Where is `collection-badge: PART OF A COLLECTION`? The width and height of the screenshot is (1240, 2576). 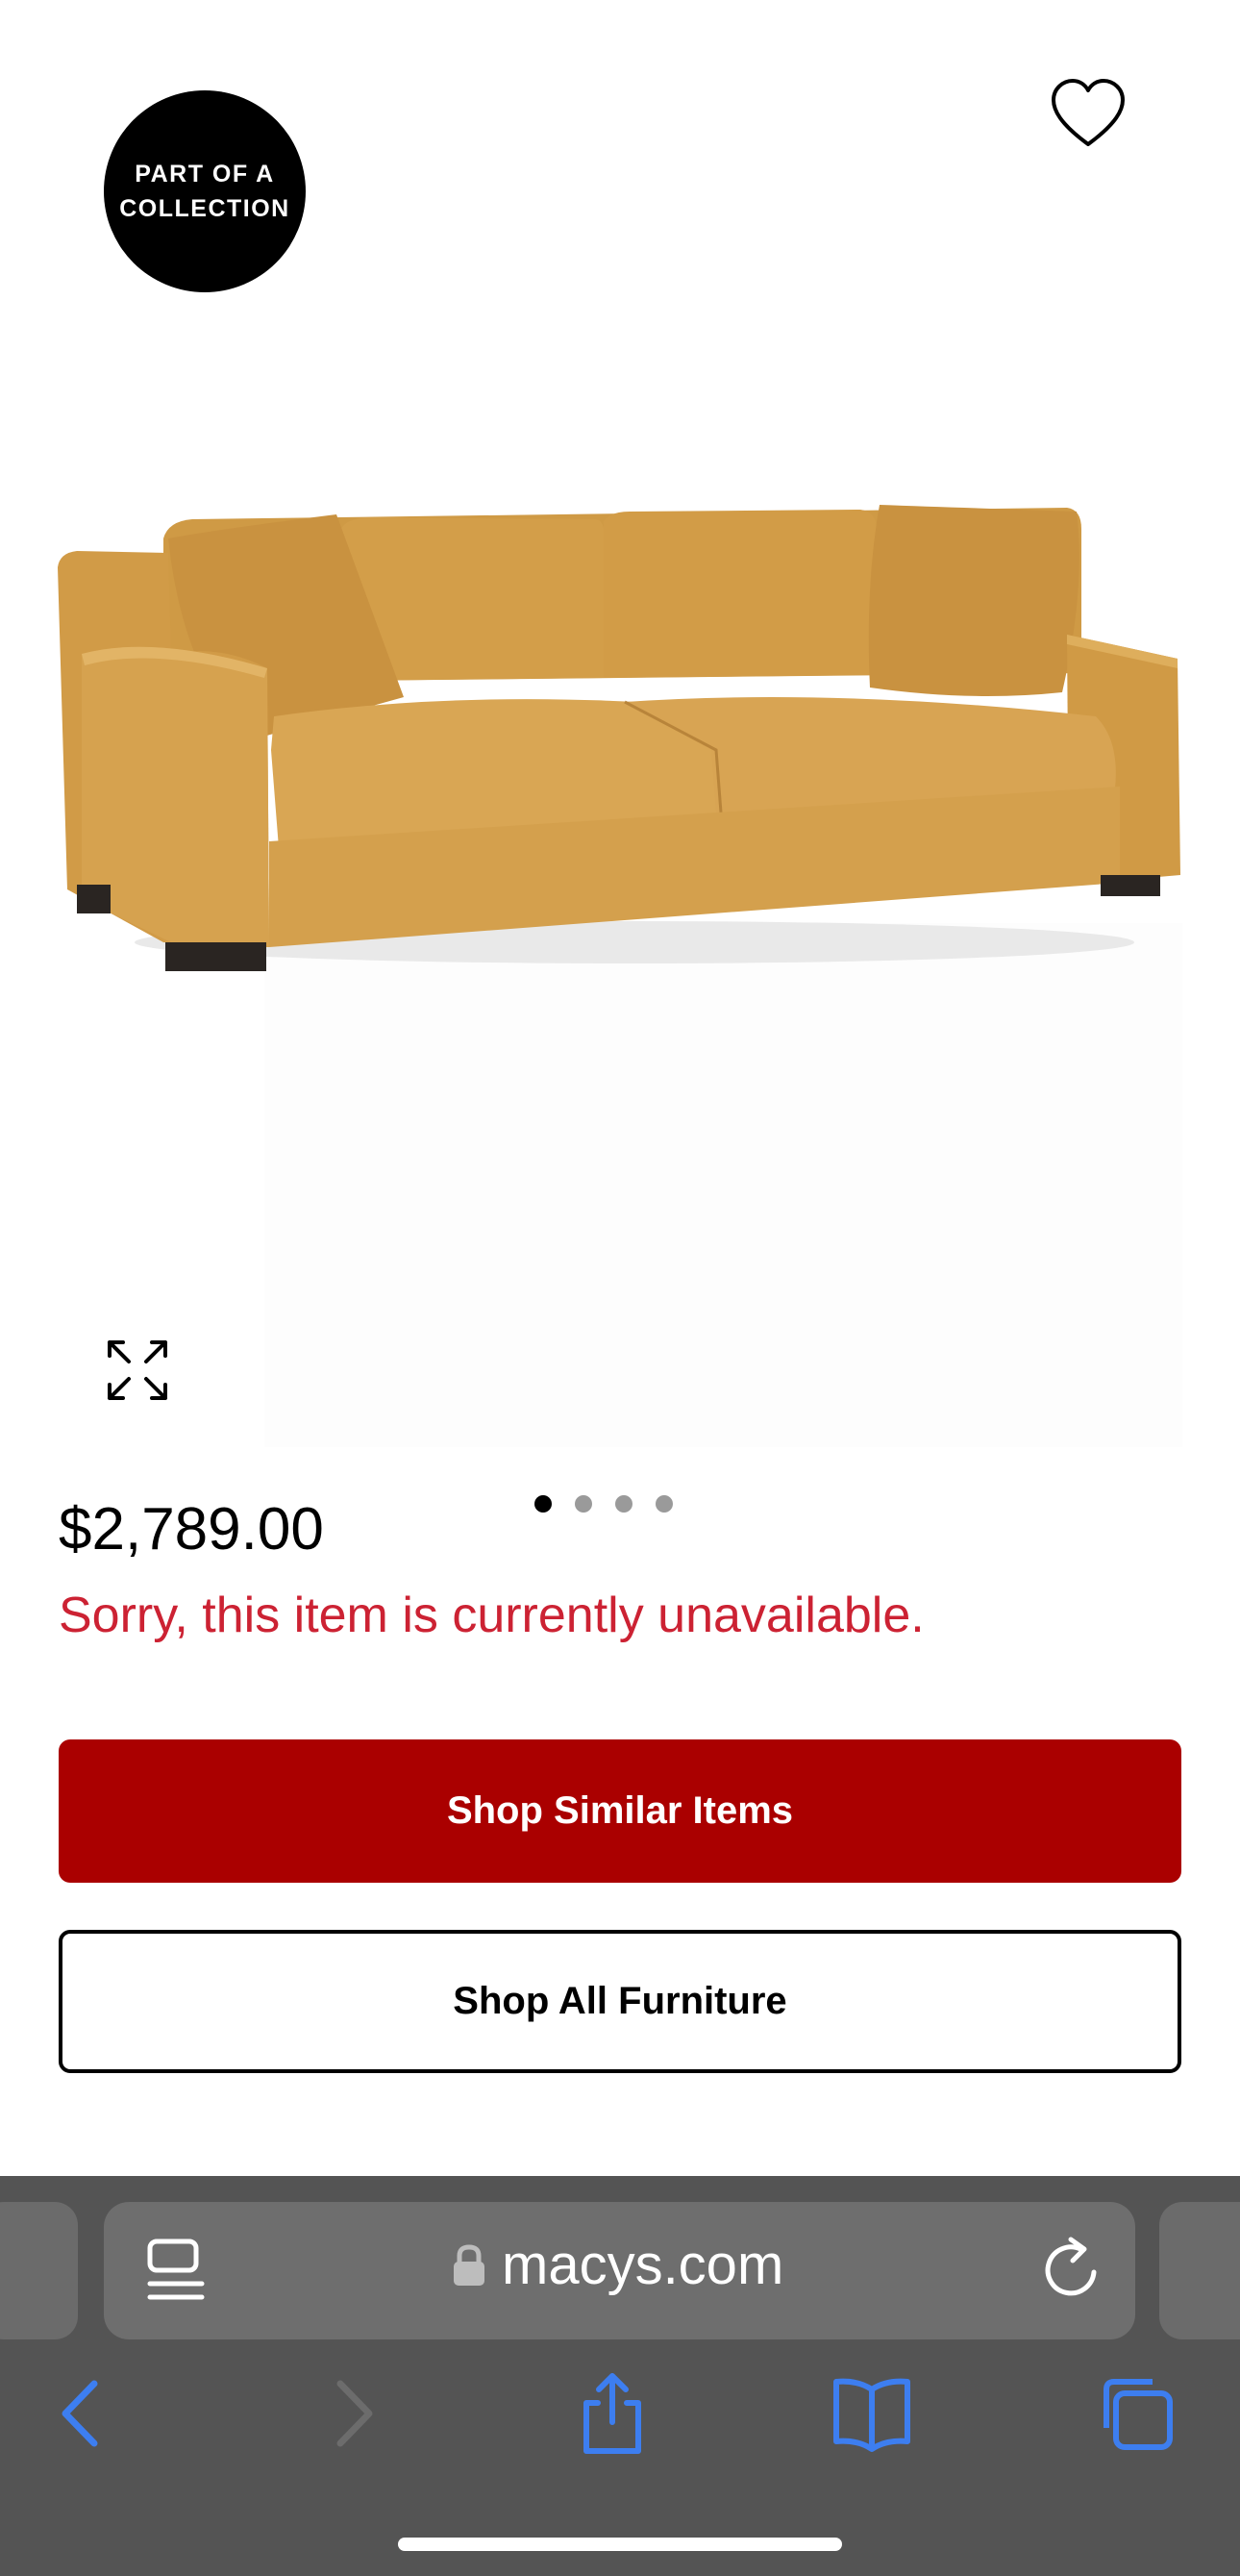 collection-badge: PART OF A COLLECTION is located at coordinates (205, 191).